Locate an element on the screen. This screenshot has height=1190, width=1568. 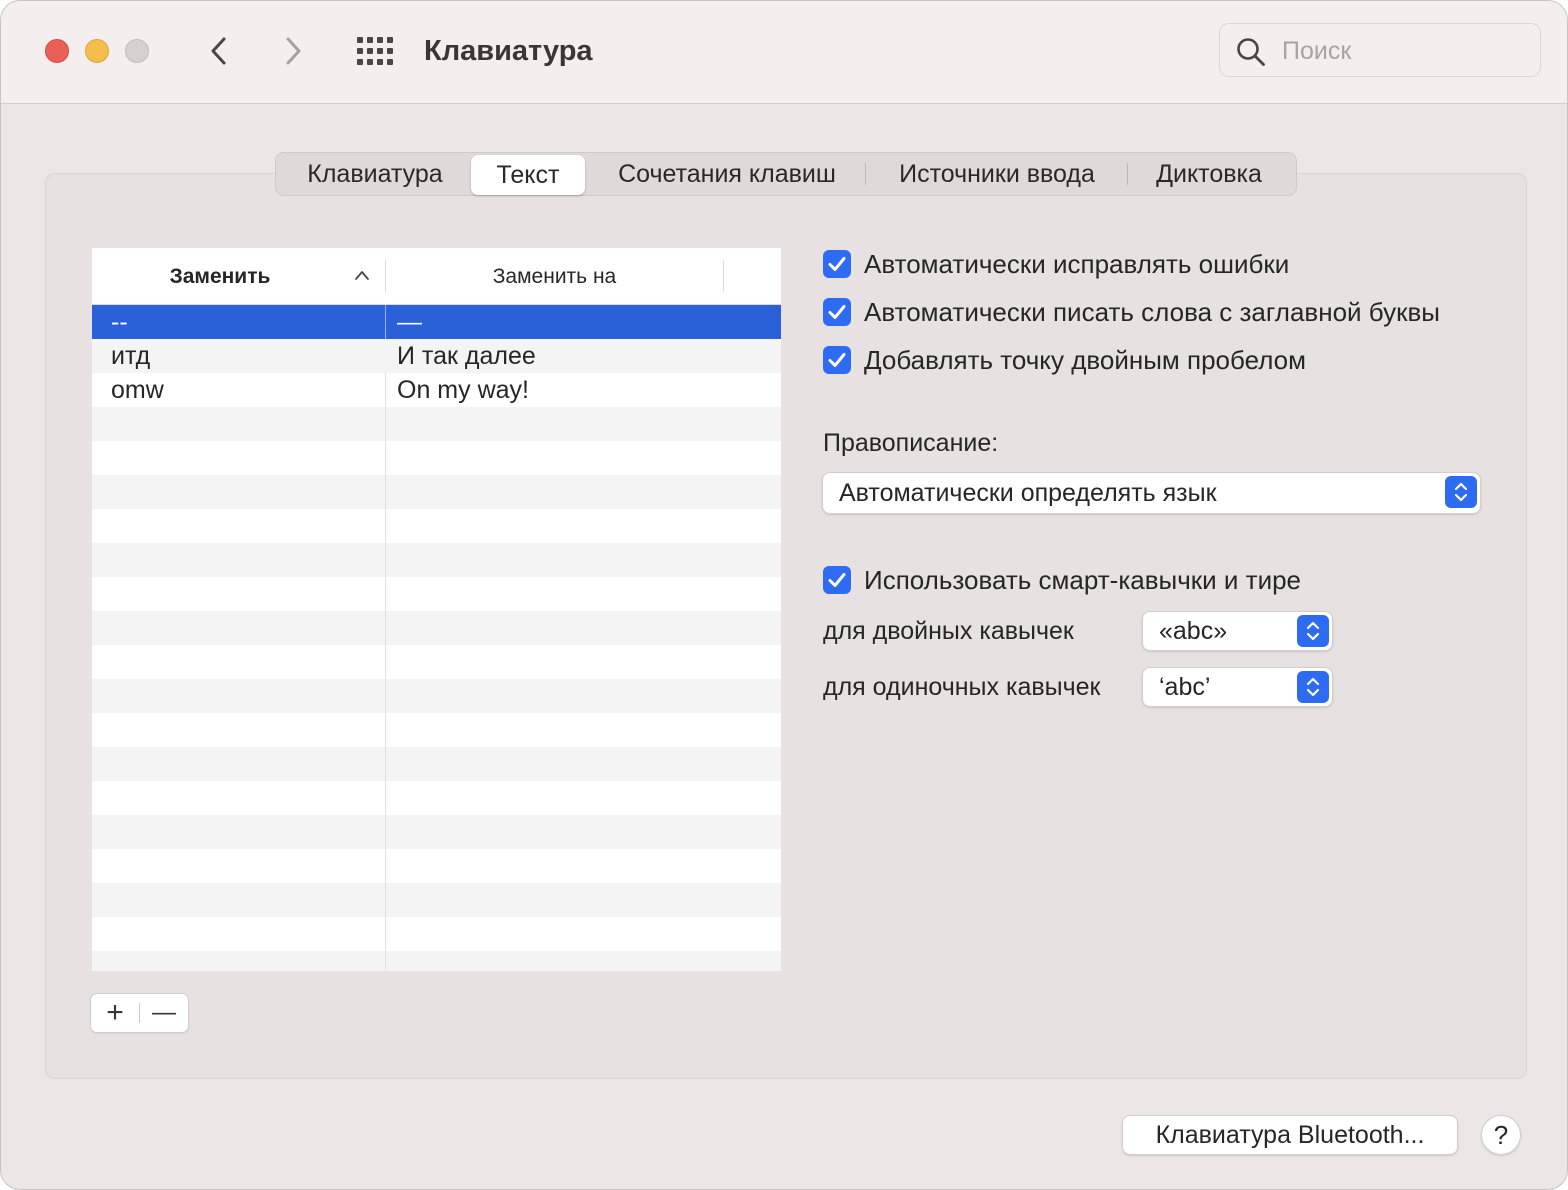
smart-quotes-label: Использовать смарт-кавычки и тире is located at coordinates (1083, 580).